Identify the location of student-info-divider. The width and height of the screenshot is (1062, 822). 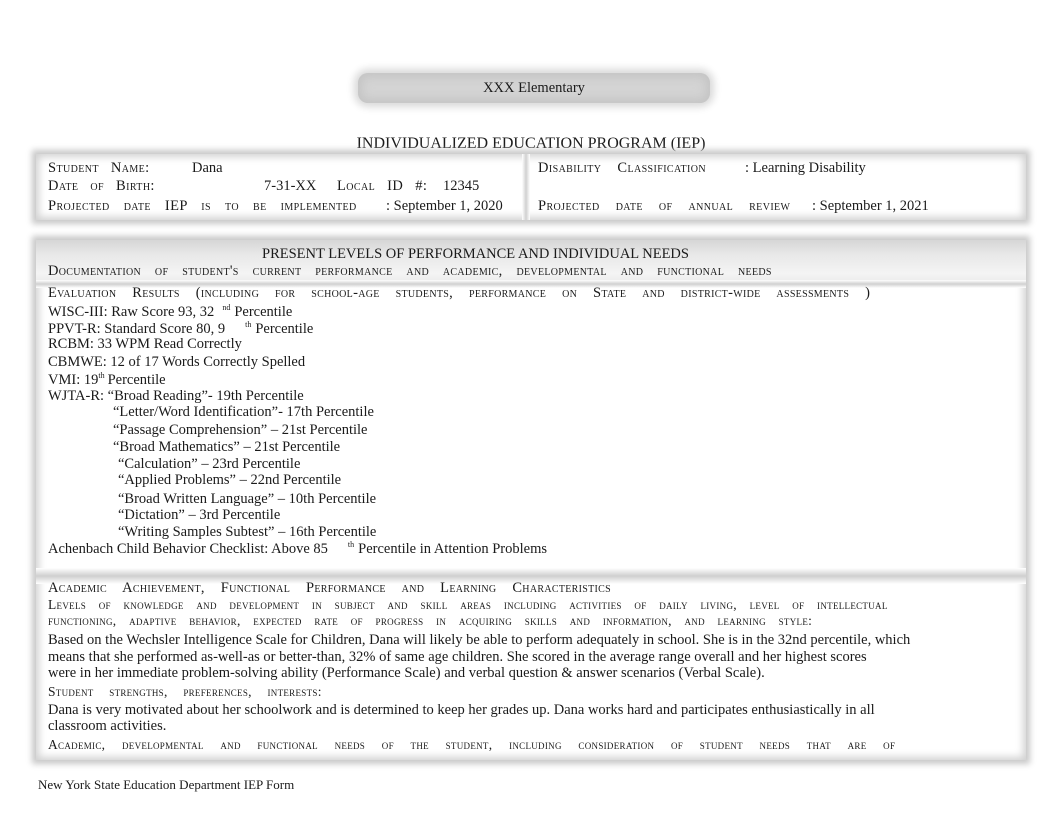
(526, 187).